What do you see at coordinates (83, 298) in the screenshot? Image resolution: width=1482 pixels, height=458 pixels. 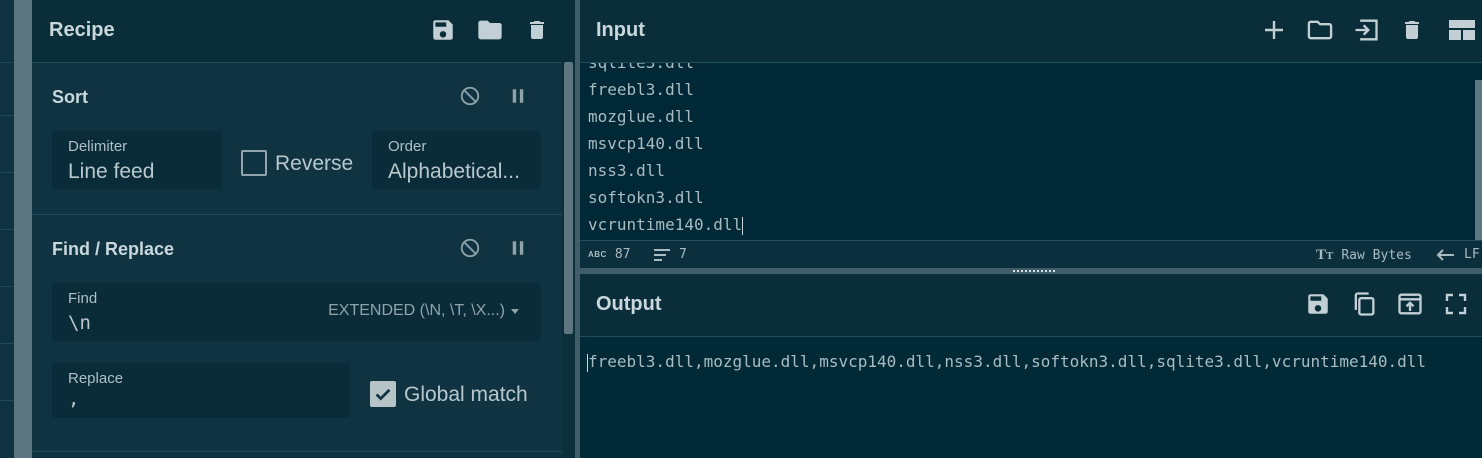 I see `find-label: Find` at bounding box center [83, 298].